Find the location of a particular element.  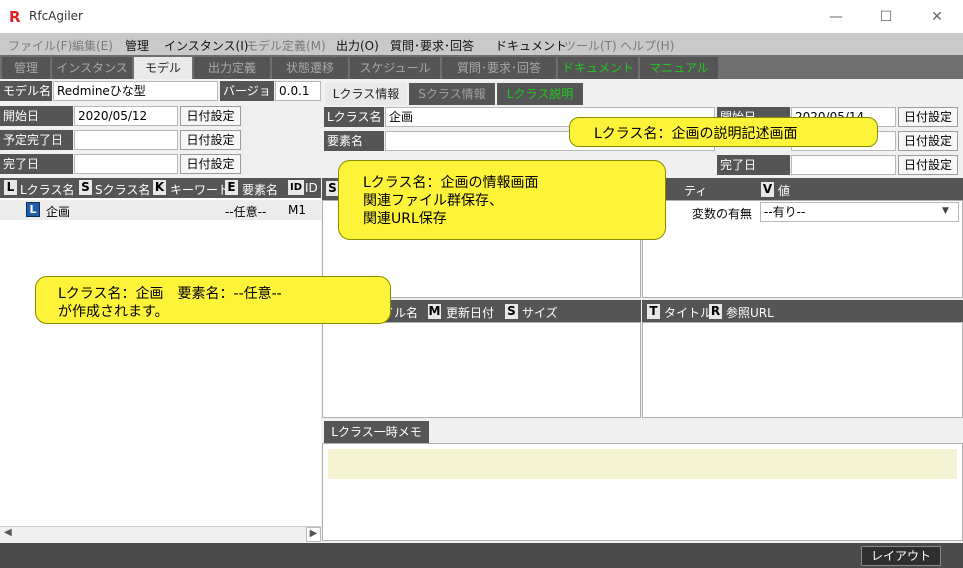

k-key-badge: K is located at coordinates (159, 187).